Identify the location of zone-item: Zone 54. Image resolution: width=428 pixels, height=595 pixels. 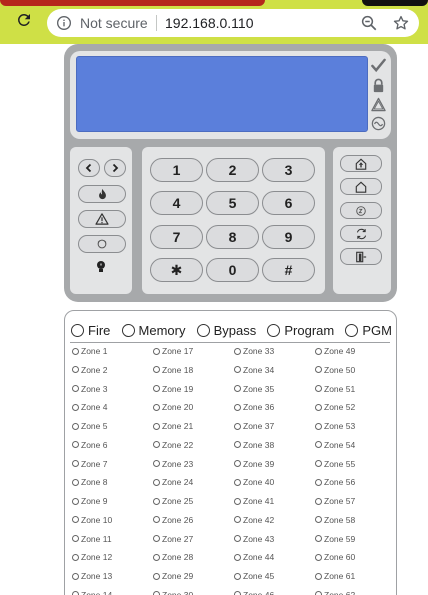
(335, 445).